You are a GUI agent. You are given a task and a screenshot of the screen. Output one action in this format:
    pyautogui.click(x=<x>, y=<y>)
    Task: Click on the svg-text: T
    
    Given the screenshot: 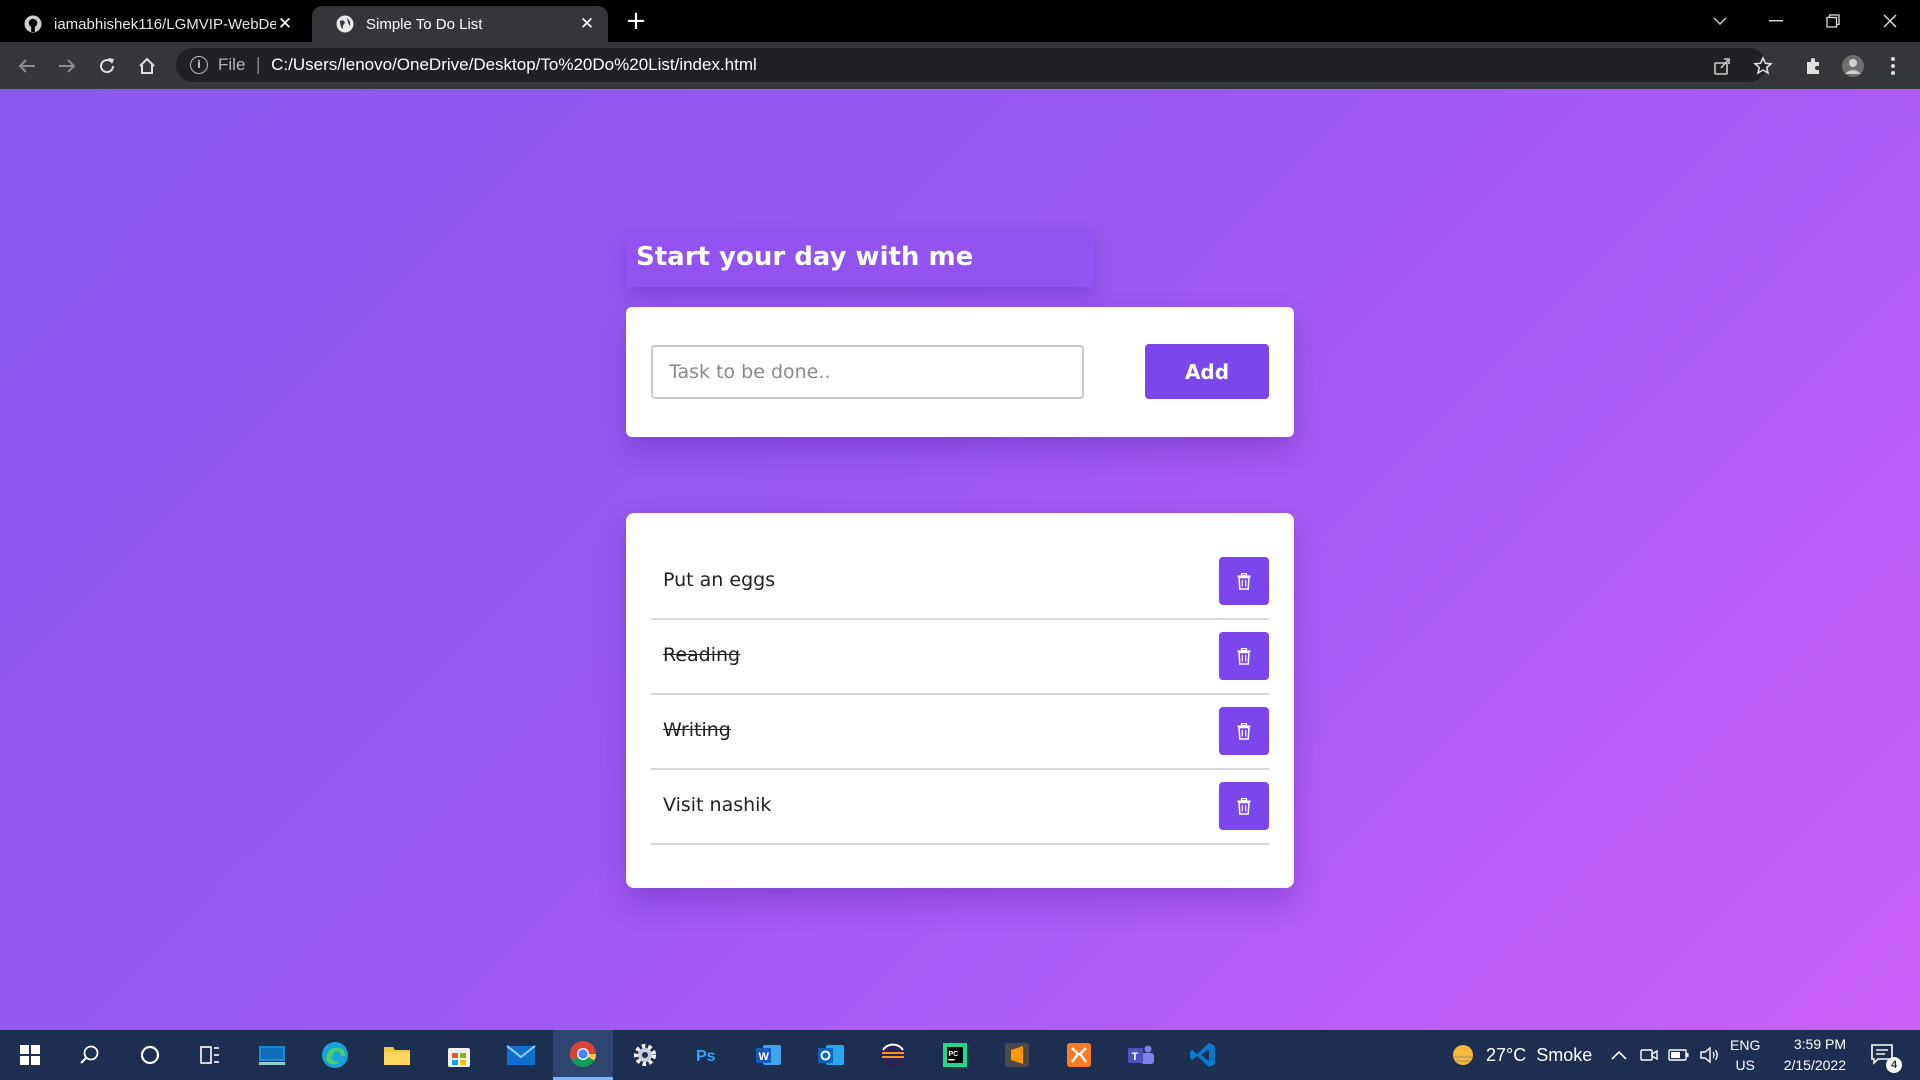 What is the action you would take?
    pyautogui.click(x=1135, y=1057)
    